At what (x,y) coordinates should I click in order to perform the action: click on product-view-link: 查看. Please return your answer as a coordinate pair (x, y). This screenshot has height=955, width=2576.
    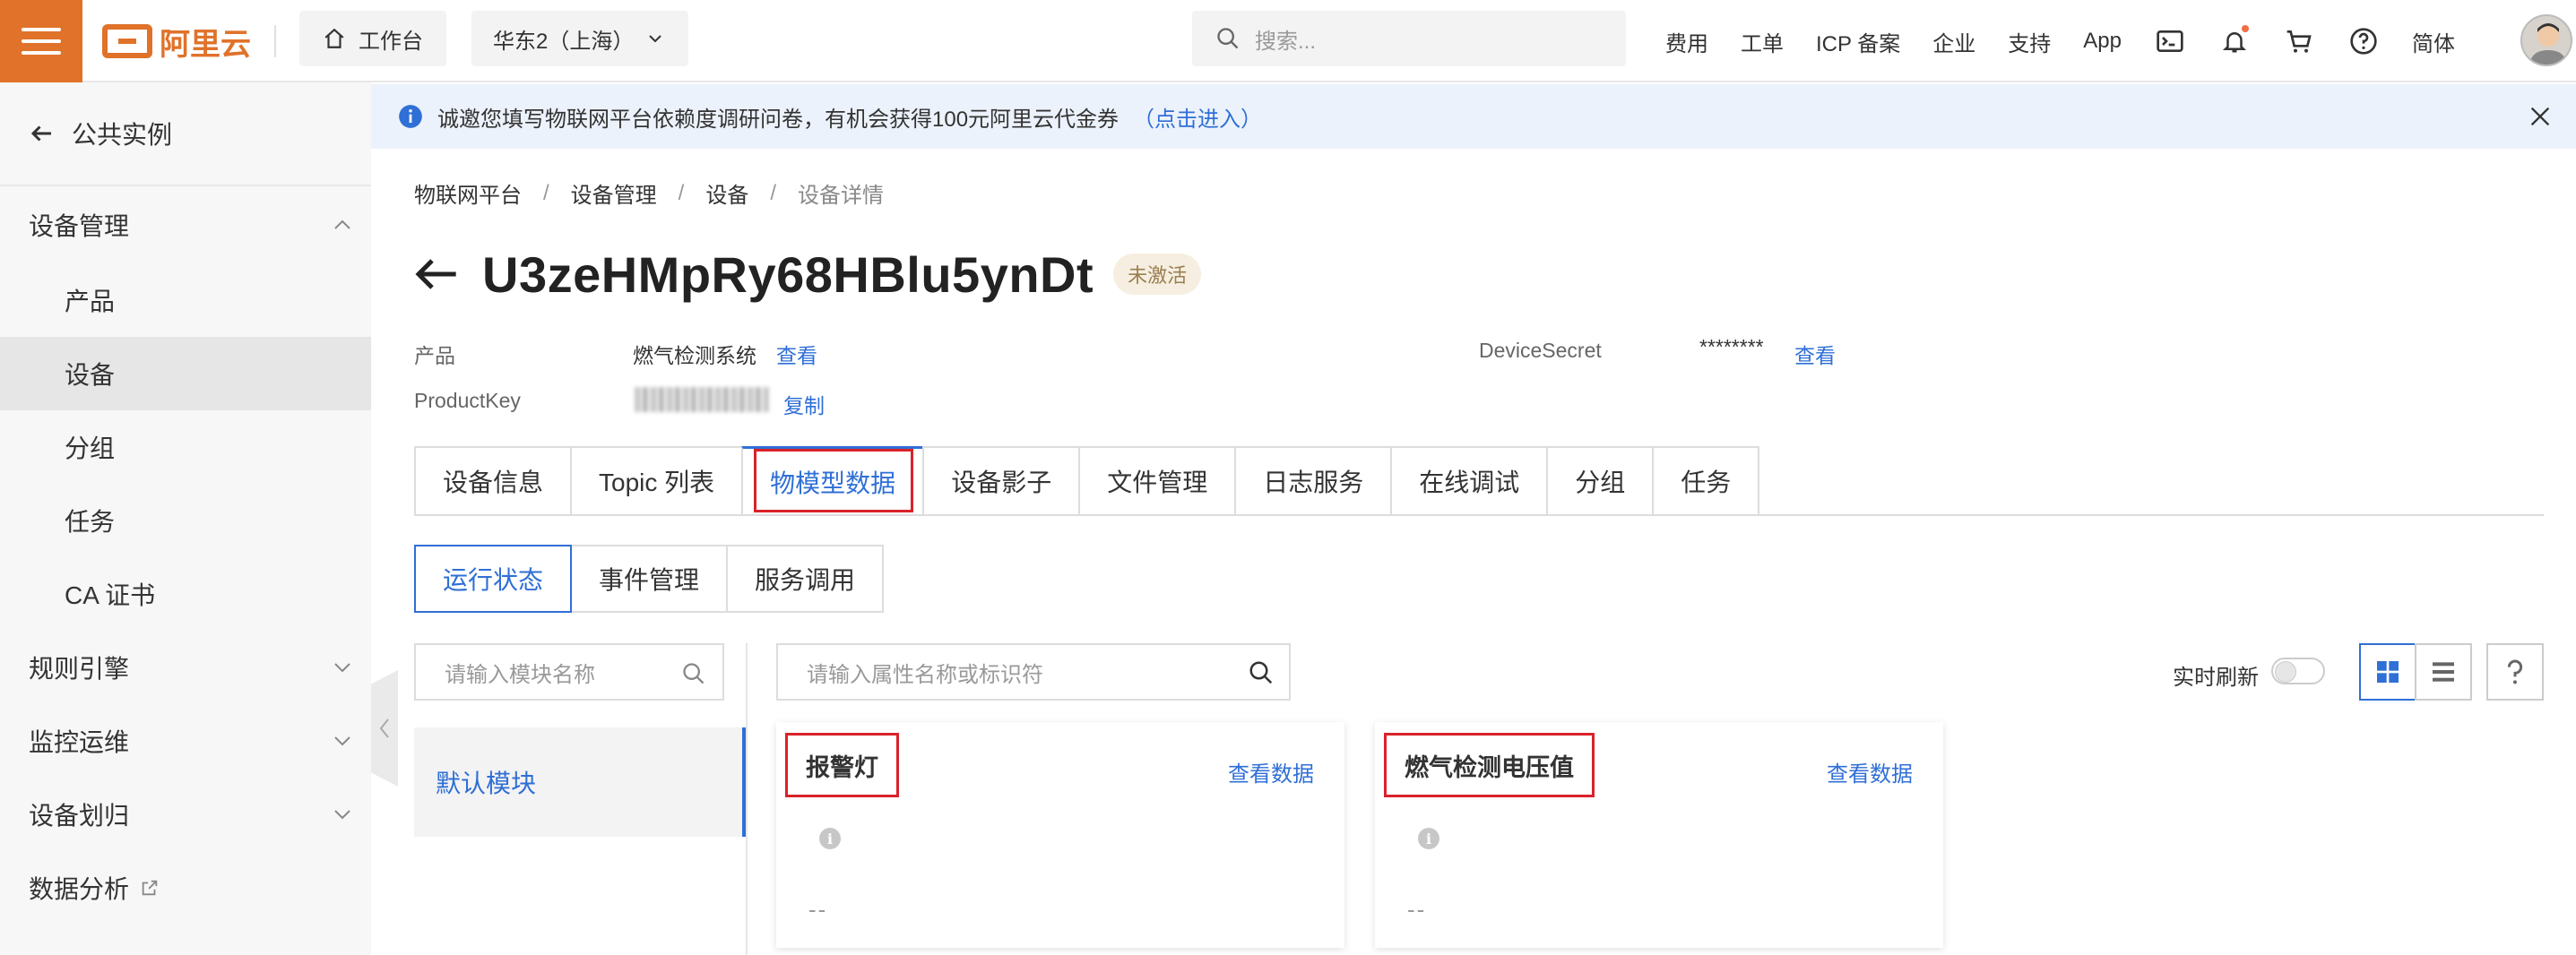
    Looking at the image, I should click on (796, 354).